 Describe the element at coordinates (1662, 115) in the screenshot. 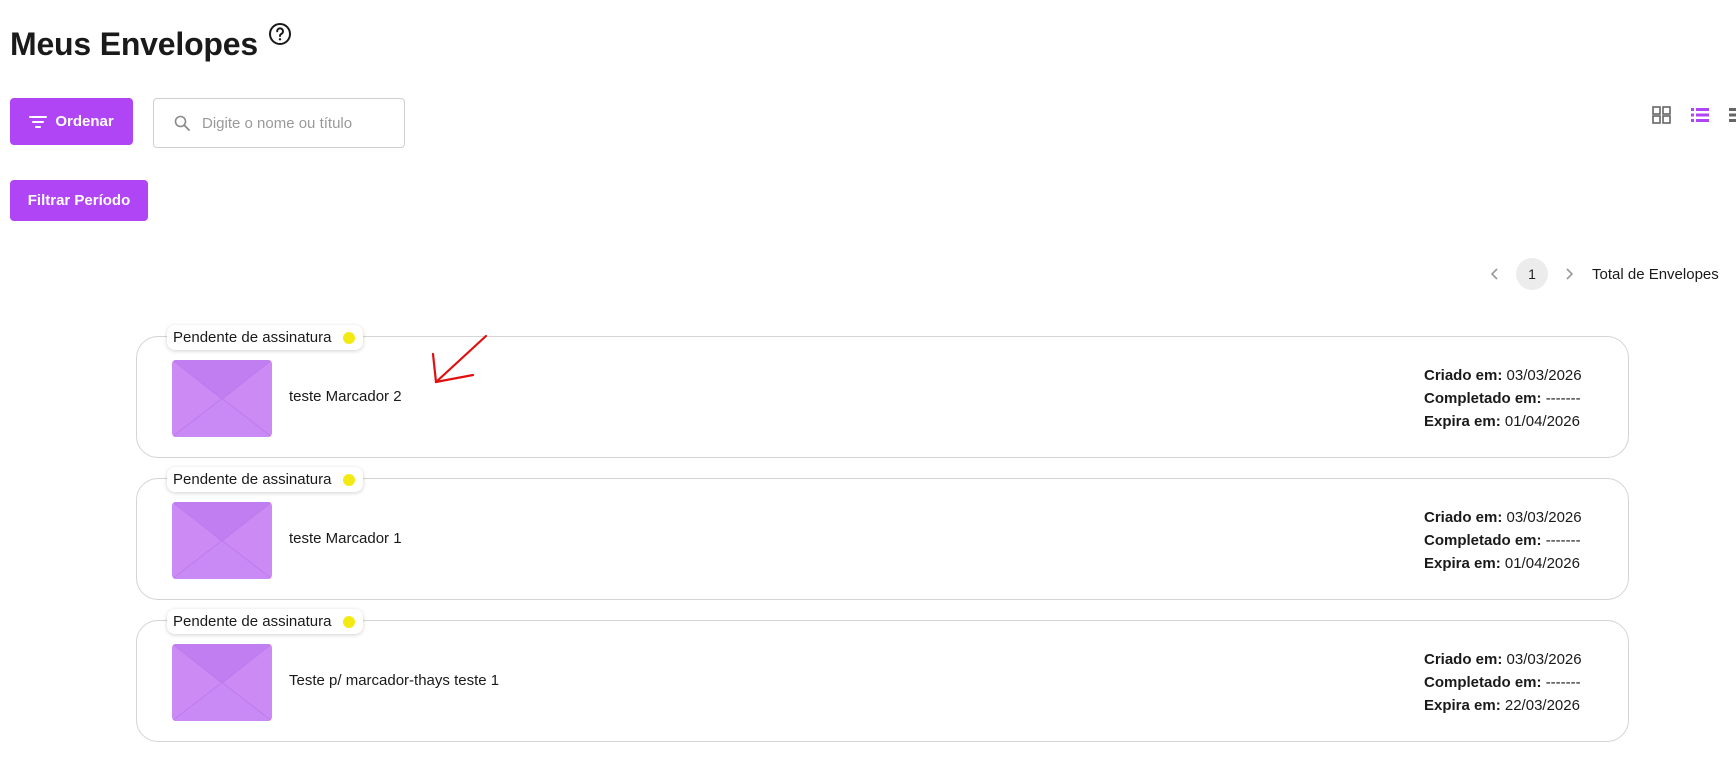

I see `grid-view-icon` at that location.